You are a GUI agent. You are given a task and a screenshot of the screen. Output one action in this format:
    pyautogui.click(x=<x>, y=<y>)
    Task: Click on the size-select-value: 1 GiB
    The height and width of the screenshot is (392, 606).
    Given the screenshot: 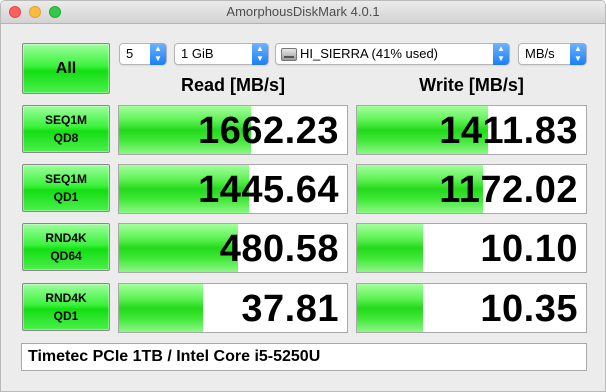 What is the action you would take?
    pyautogui.click(x=197, y=53)
    